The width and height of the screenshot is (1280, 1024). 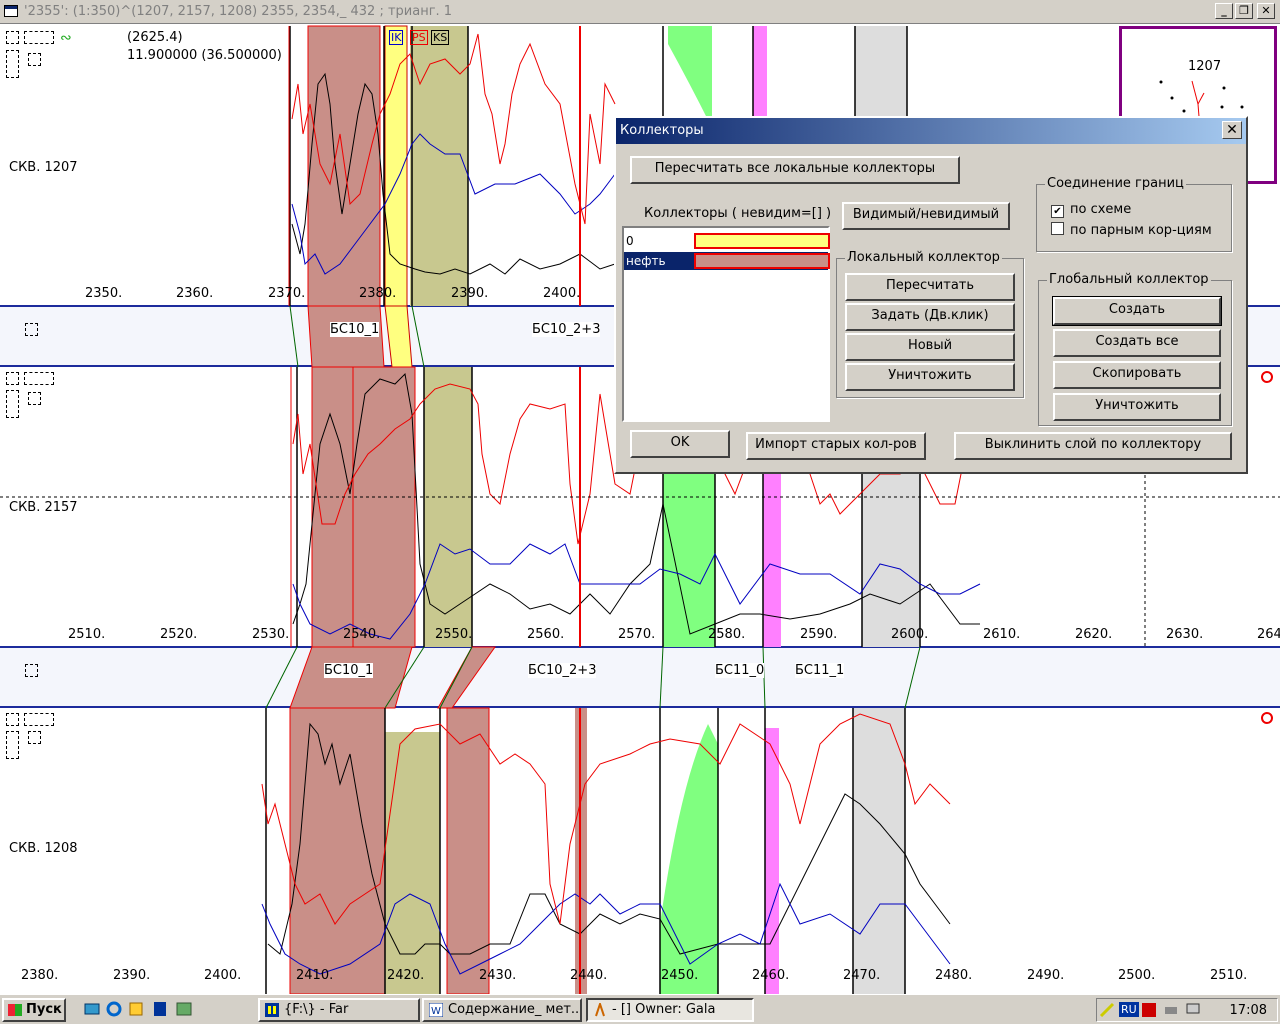 I want to click on depth-tick-label: 2620., so click(x=1094, y=634).